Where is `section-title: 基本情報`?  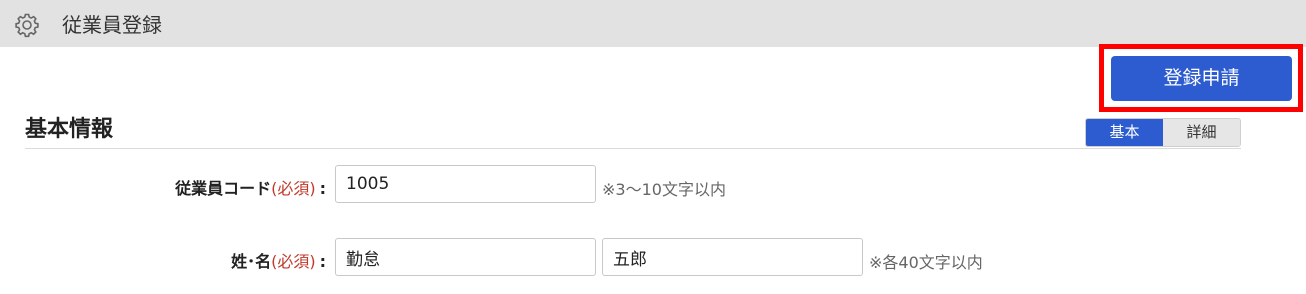
section-title: 基本情報 is located at coordinates (69, 129).